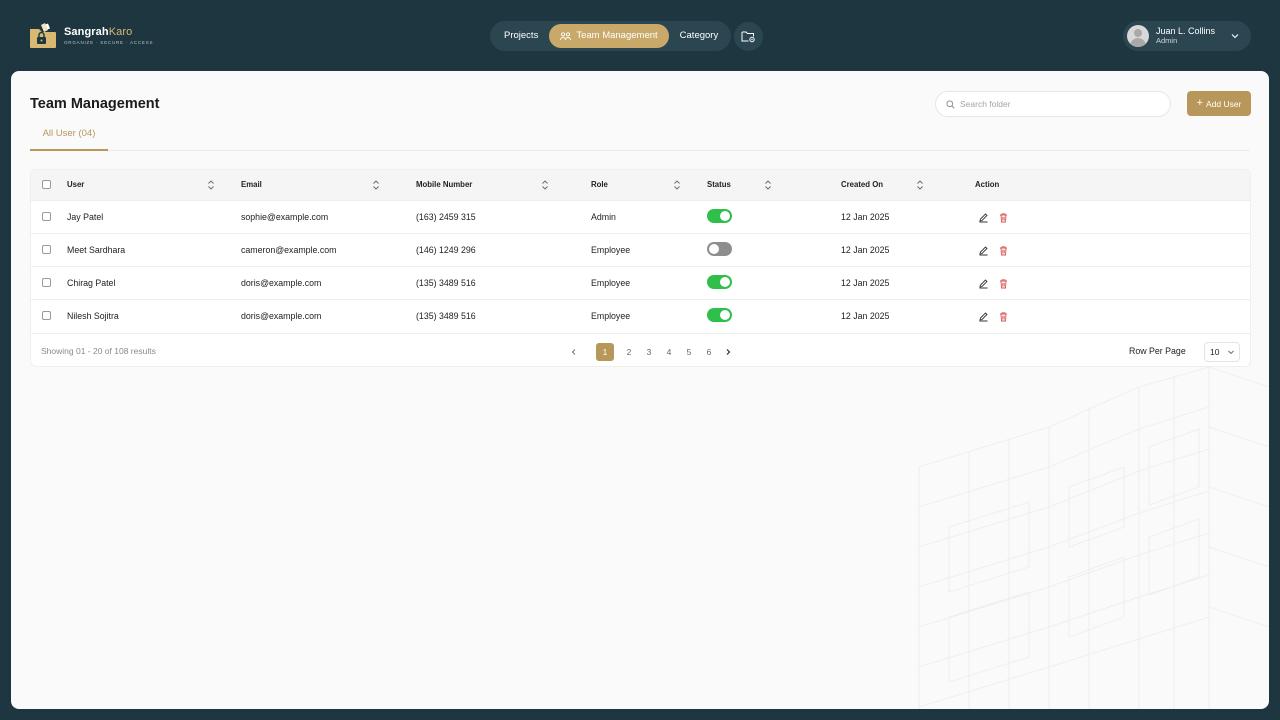 This screenshot has height=720, width=1280. I want to click on tab-bar: All User (04), so click(640, 137).